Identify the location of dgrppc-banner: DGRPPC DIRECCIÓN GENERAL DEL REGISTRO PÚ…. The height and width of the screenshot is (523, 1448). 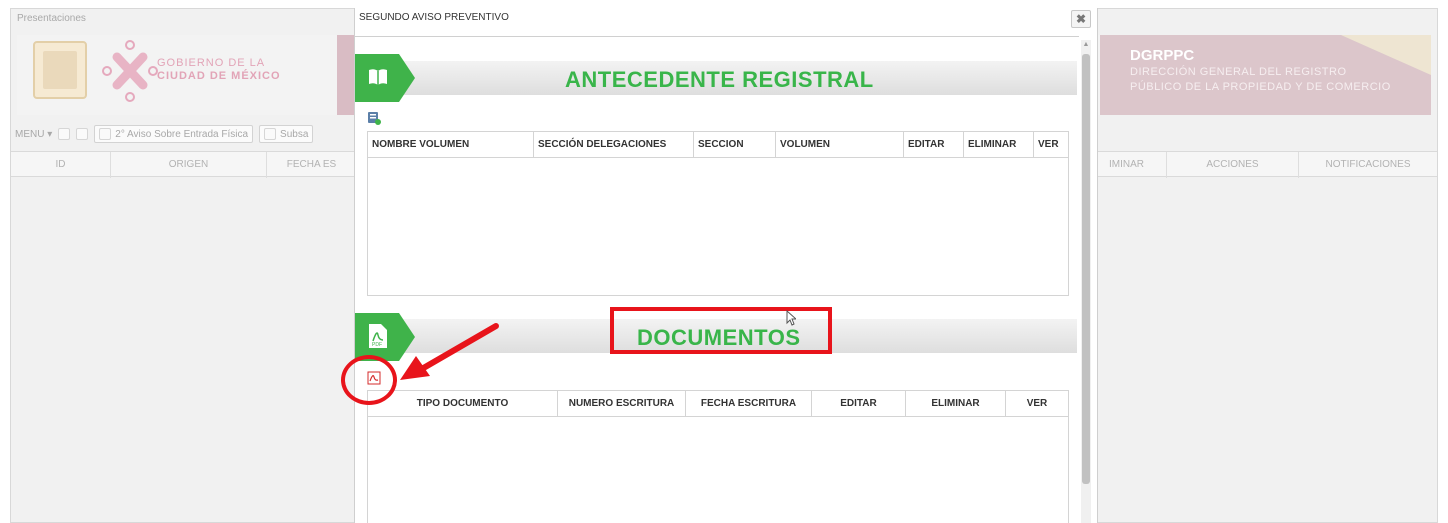
(1265, 75).